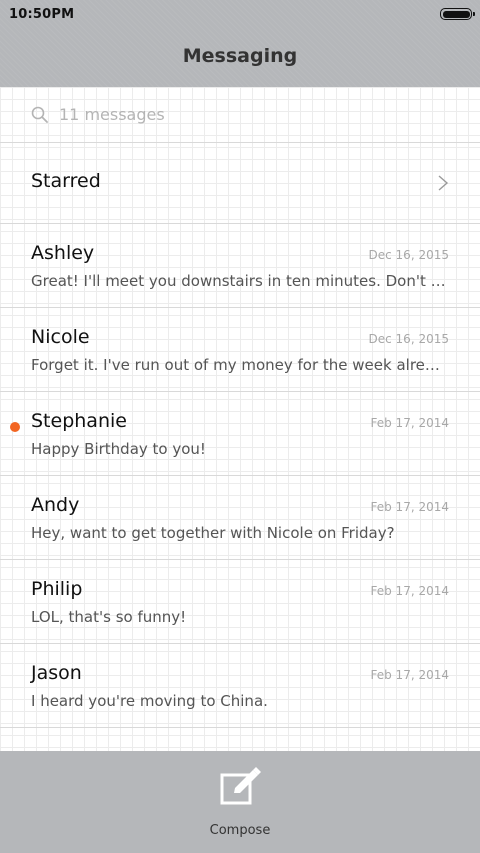 The width and height of the screenshot is (480, 853). What do you see at coordinates (149, 701) in the screenshot?
I see `message-preview: I heard you're moving to China.` at bounding box center [149, 701].